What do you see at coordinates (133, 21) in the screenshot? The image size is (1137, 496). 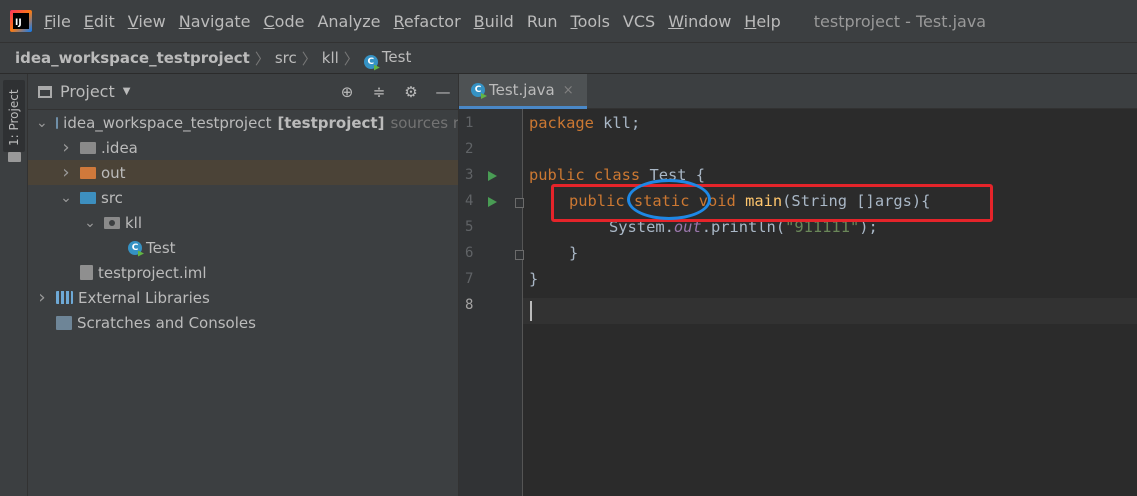 I see `menu-mnemonic: V` at bounding box center [133, 21].